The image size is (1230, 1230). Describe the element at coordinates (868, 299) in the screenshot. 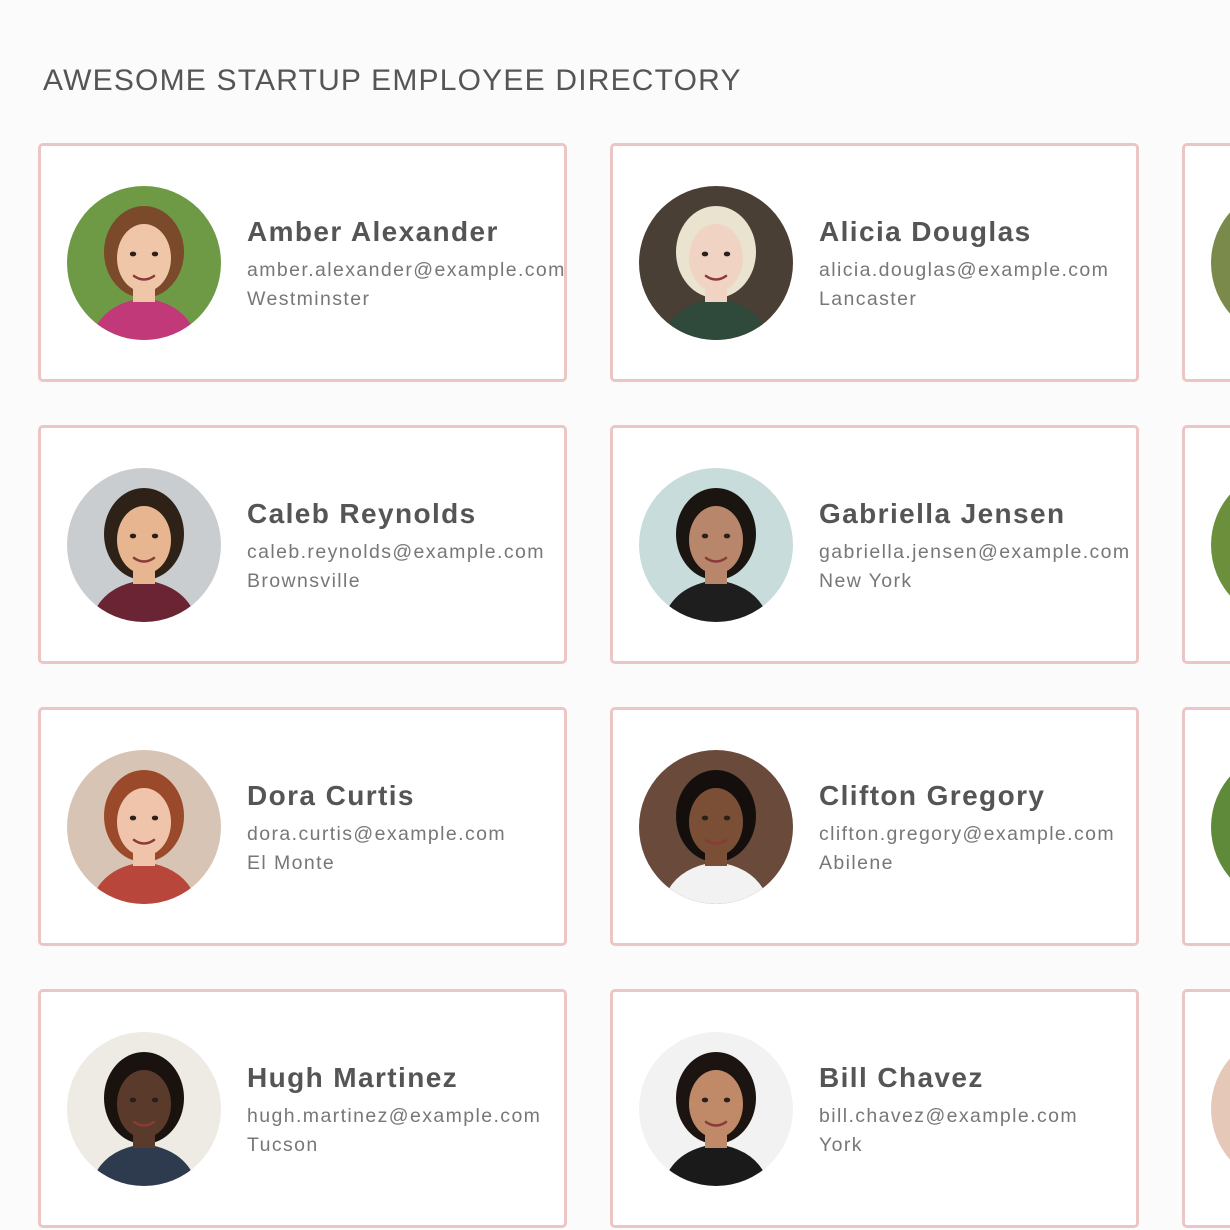

I see `employee-city: Lancaster` at that location.